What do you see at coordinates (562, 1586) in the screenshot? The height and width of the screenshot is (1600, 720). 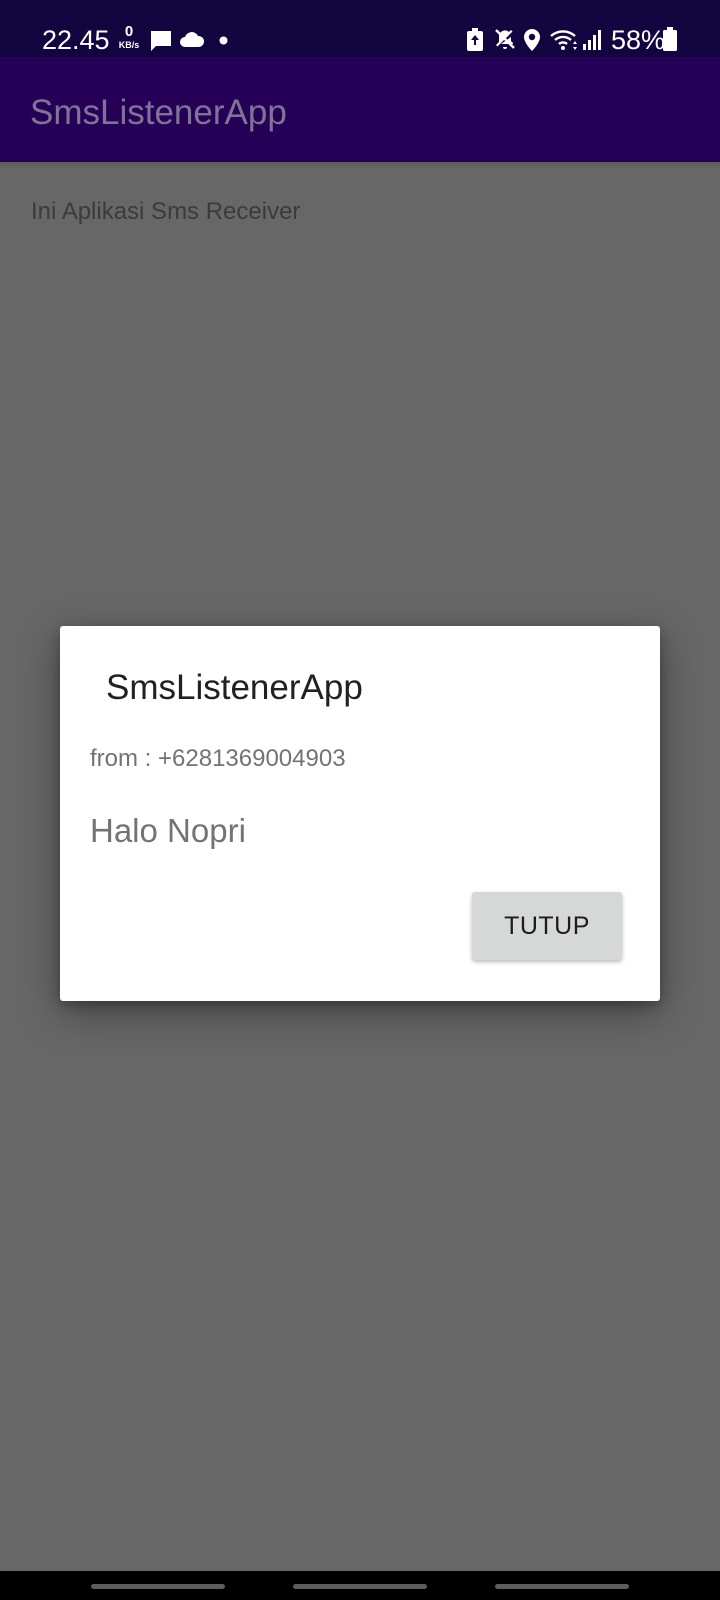 I see `nav-back` at bounding box center [562, 1586].